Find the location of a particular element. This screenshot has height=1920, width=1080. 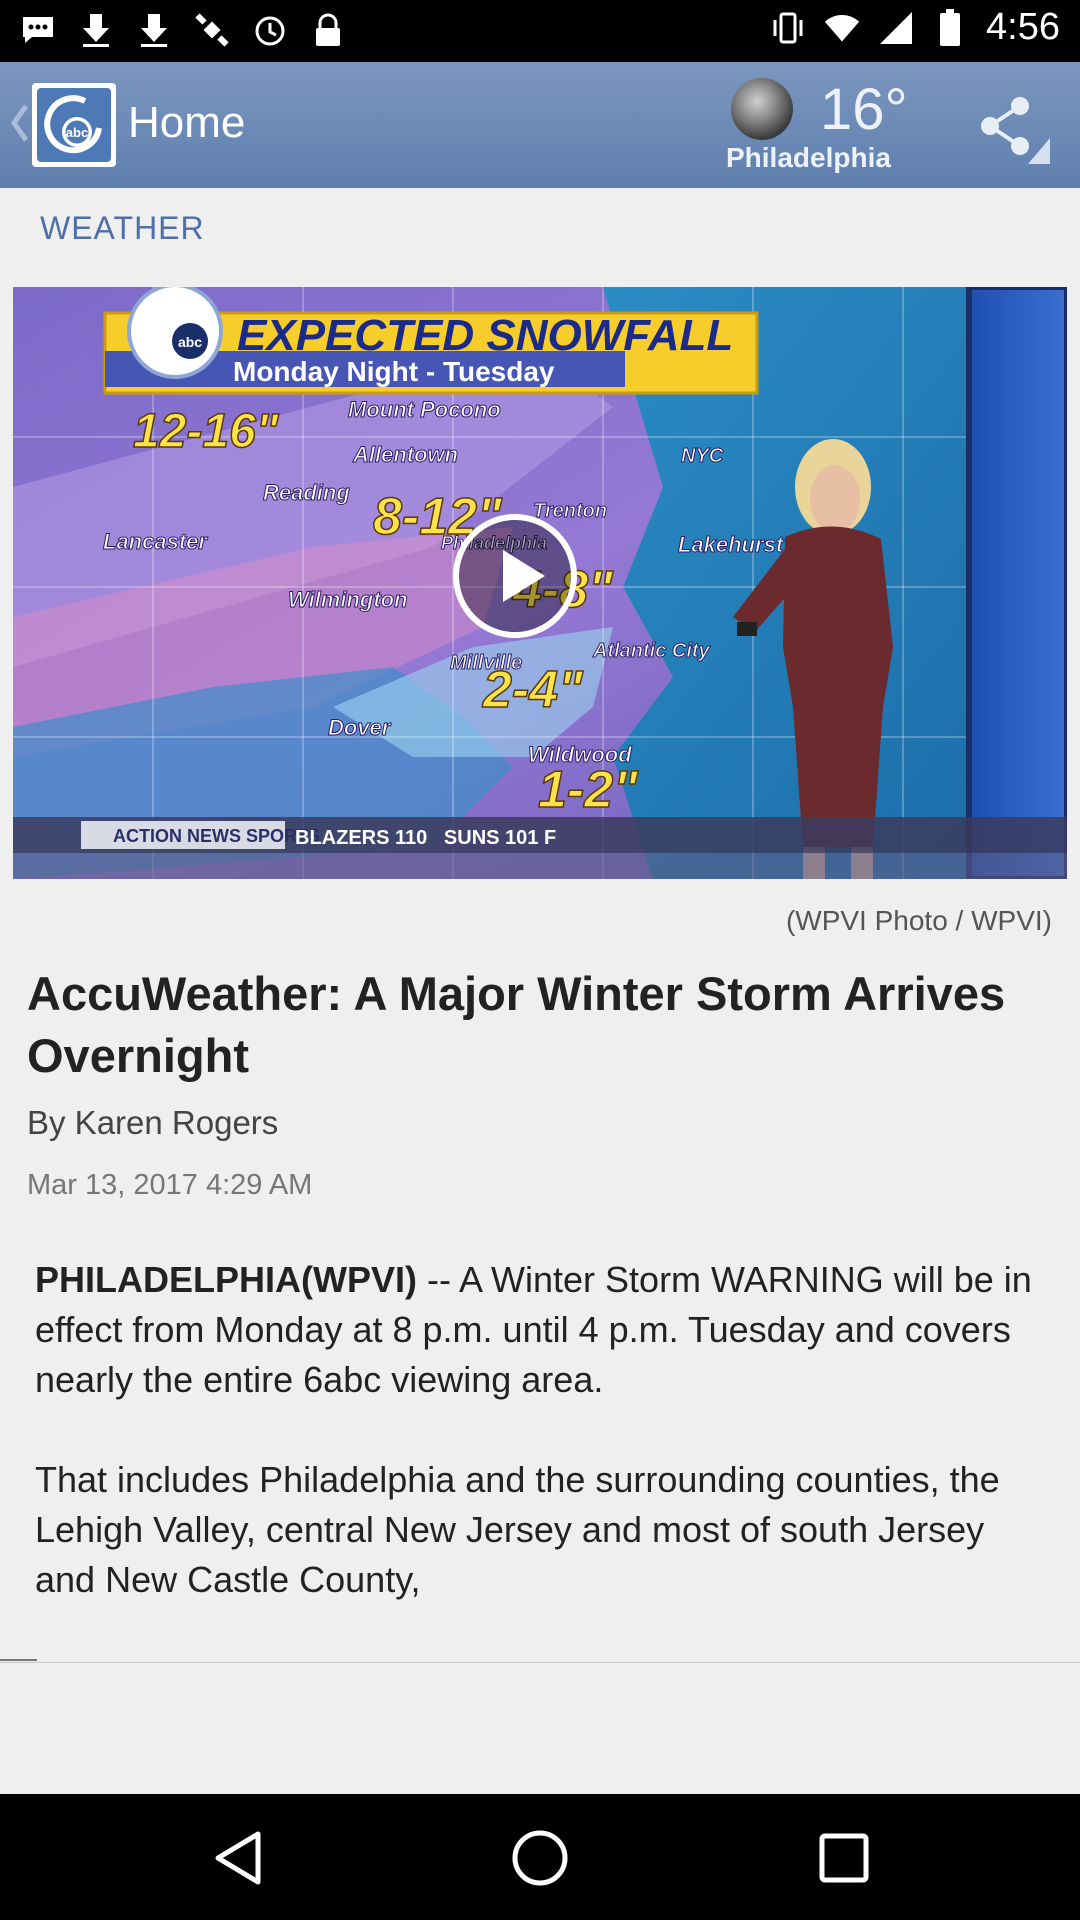

app-logo: abc is located at coordinates (74, 125).